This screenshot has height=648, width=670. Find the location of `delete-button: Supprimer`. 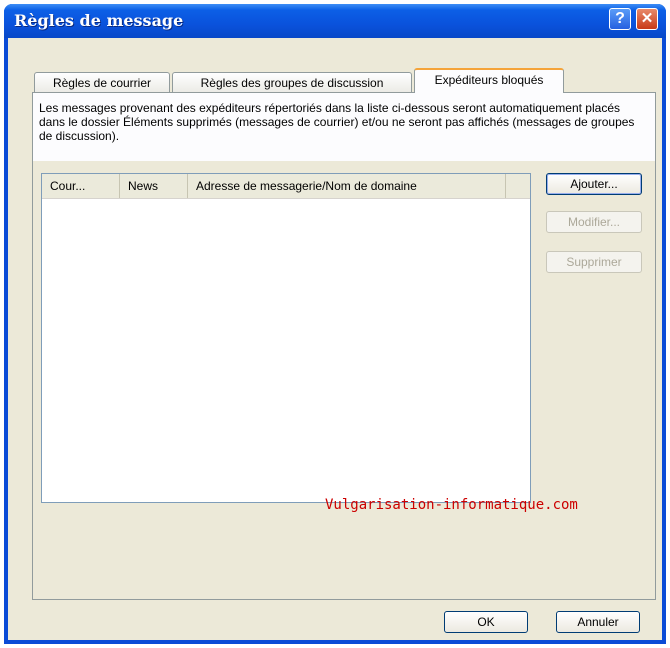

delete-button: Supprimer is located at coordinates (594, 262).